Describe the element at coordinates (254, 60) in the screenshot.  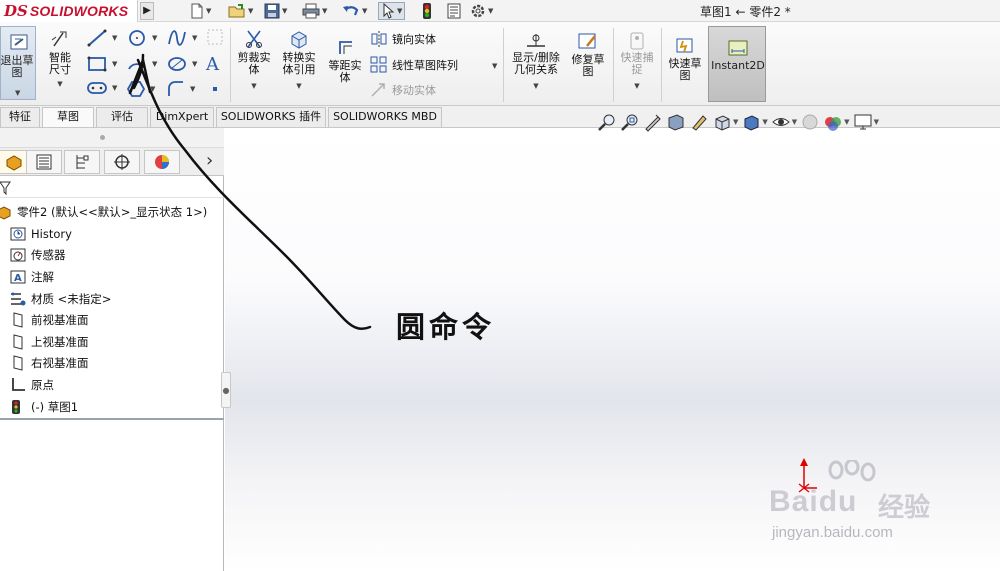
I see `trim-entities-button: 剪裁实体 ▼` at that location.